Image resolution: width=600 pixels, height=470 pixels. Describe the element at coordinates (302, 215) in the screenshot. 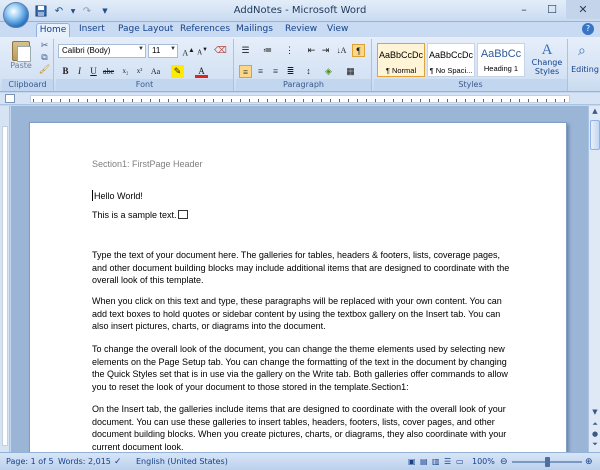

I see `document-line: This is a sample text.` at that location.